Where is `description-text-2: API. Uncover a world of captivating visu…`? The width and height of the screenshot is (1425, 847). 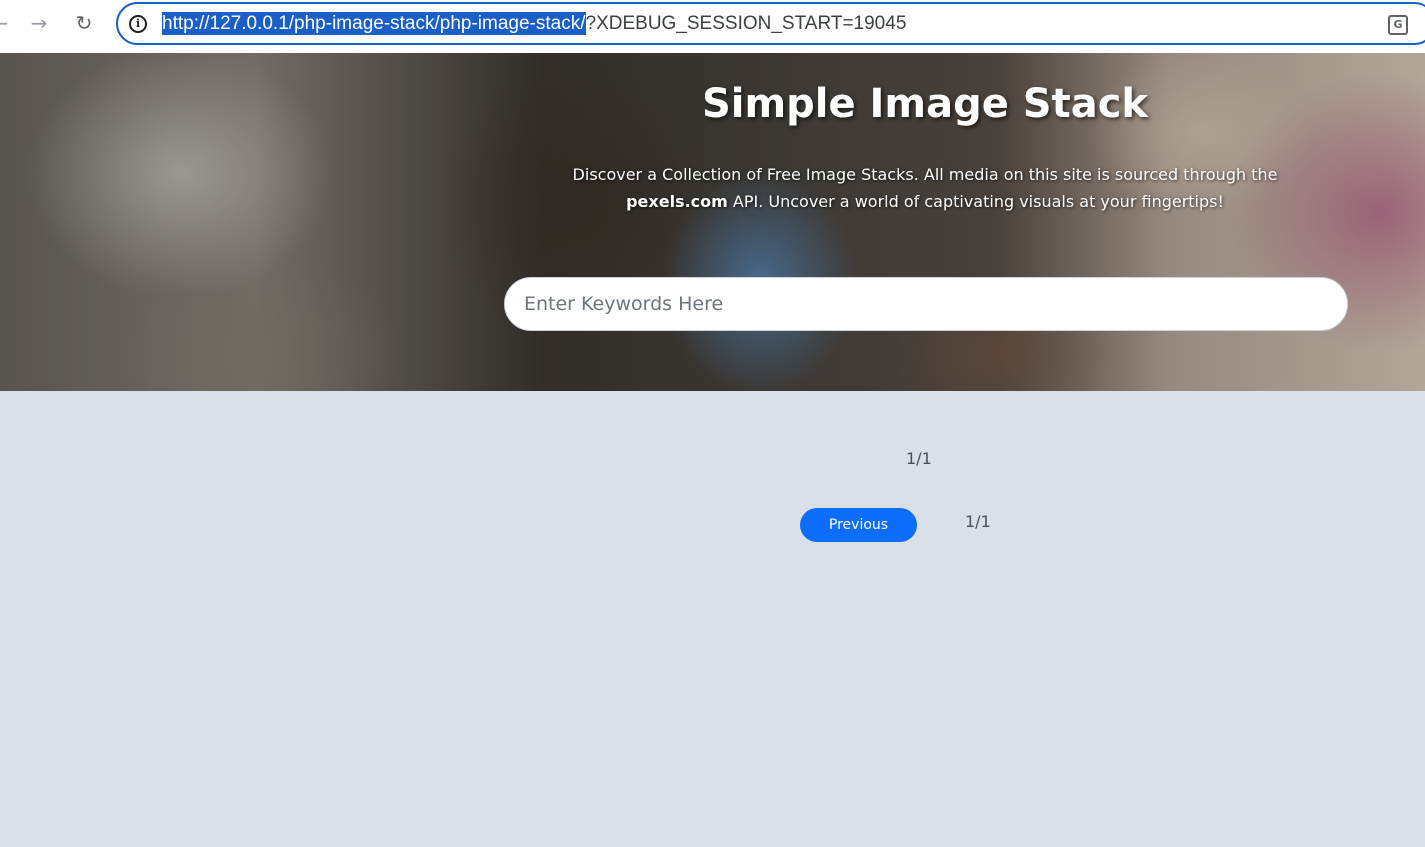 description-text-2: API. Uncover a world of captivating visu… is located at coordinates (978, 201).